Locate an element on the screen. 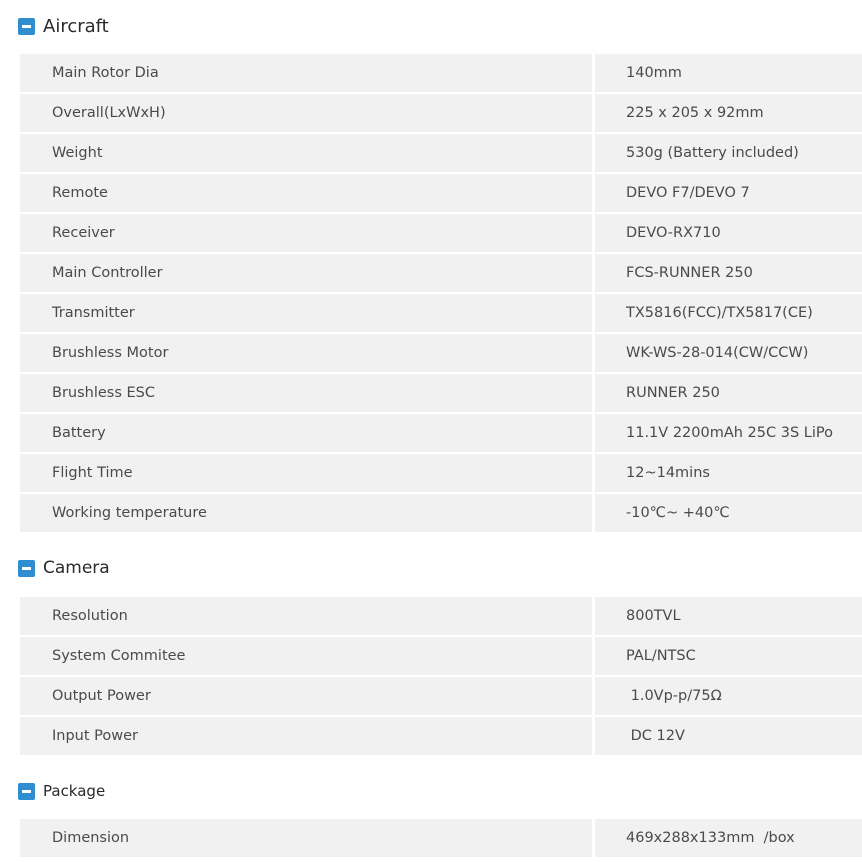 Image resolution: width=862 pixels, height=862 pixels. section-header-package: Package is located at coordinates (61, 791).